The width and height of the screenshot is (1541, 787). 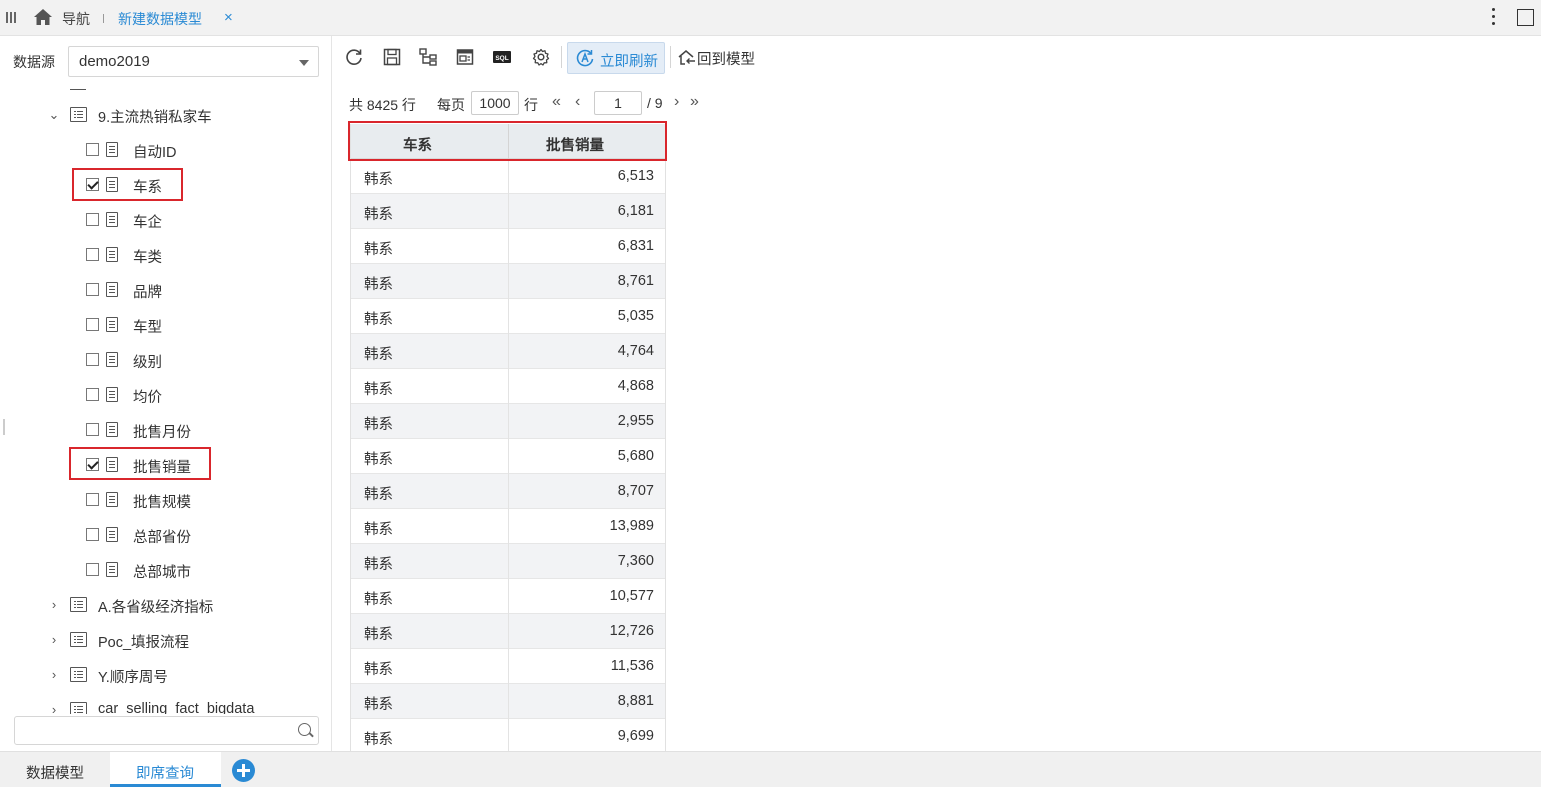 I want to click on table-row: 韩系 12,726, so click(x=508, y=631).